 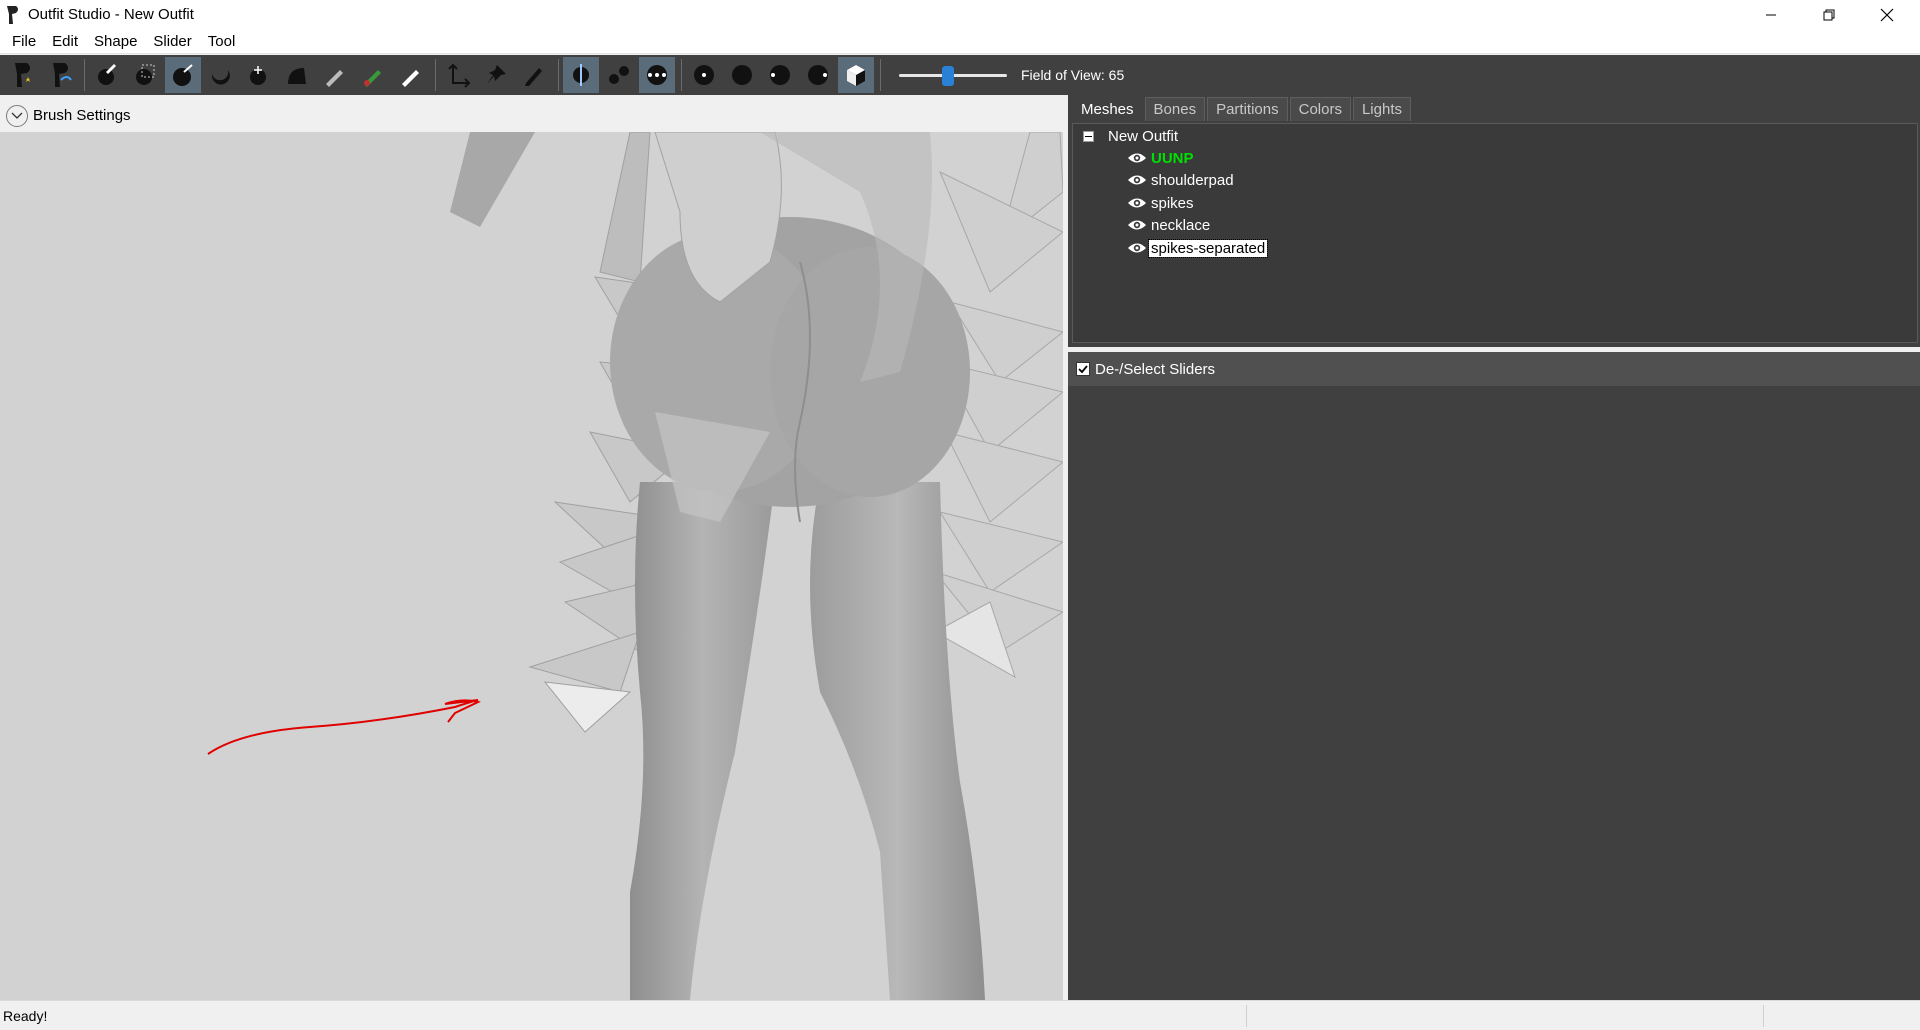 I want to click on checkmark-icon, so click(x=1083, y=369).